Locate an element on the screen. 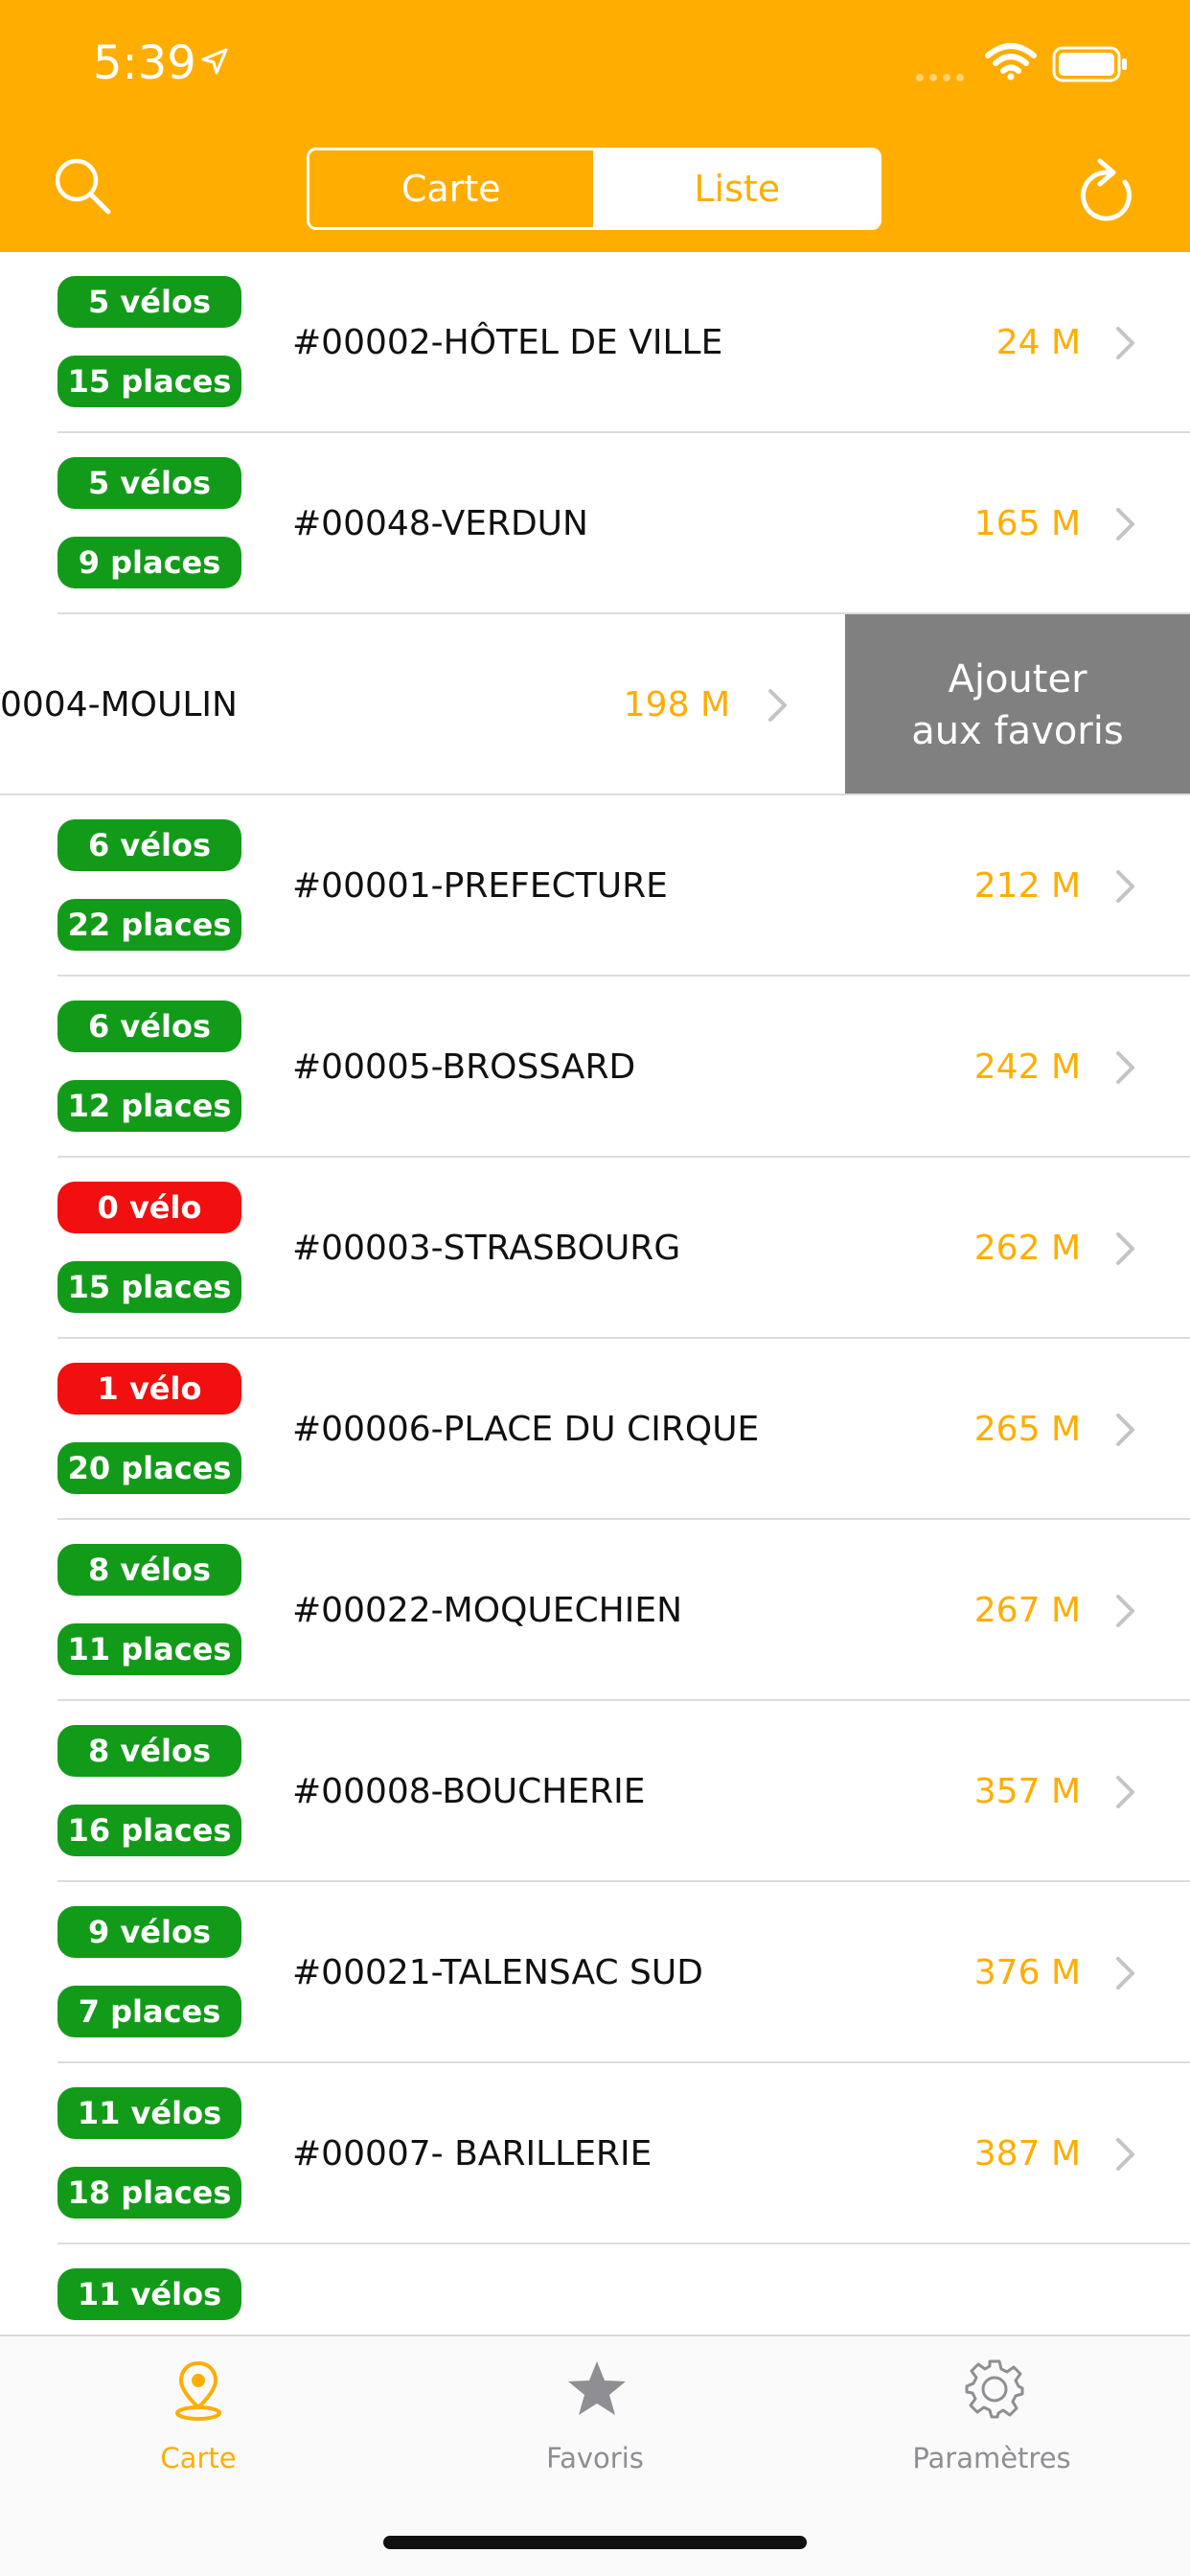 The width and height of the screenshot is (1190, 2576). tab-label: Carte is located at coordinates (199, 2458).